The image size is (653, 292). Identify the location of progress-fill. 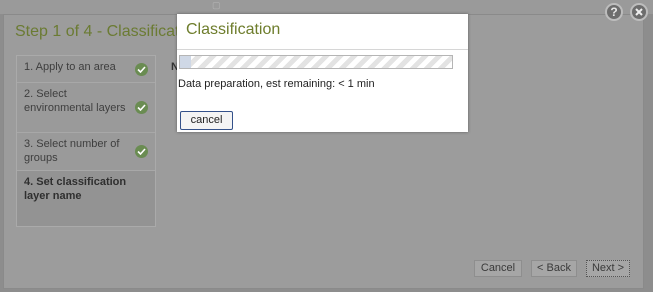
(185, 62).